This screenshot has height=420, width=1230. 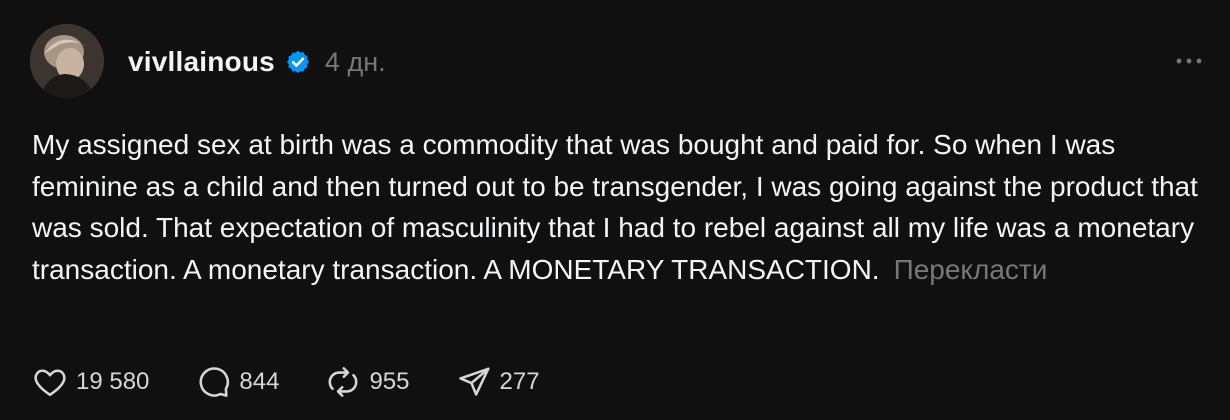 What do you see at coordinates (297, 62) in the screenshot?
I see `verified-badge-icon` at bounding box center [297, 62].